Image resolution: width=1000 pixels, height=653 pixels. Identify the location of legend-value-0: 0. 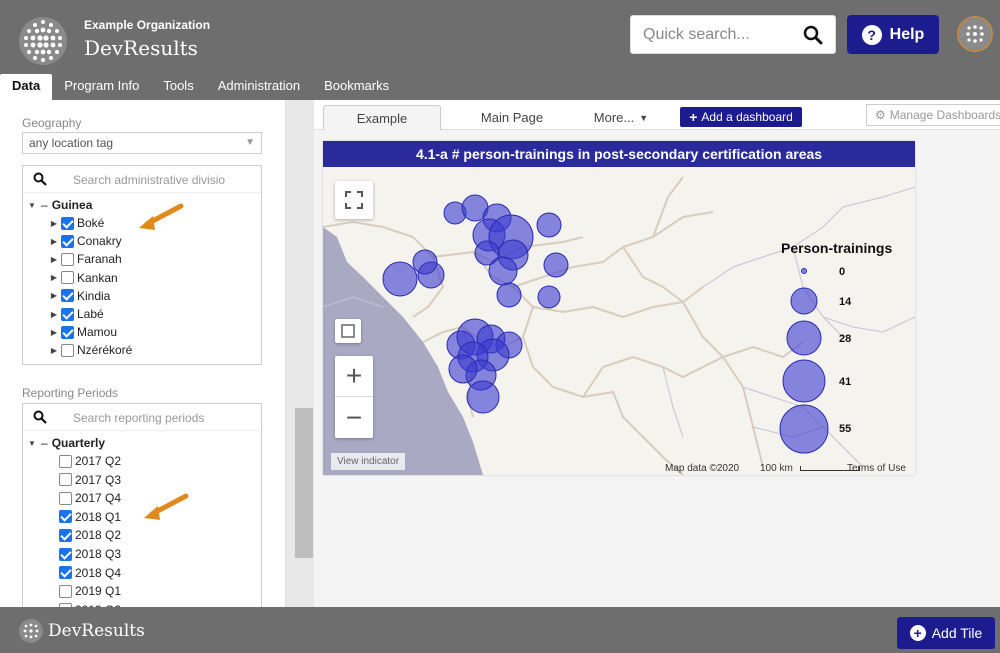
(842, 272).